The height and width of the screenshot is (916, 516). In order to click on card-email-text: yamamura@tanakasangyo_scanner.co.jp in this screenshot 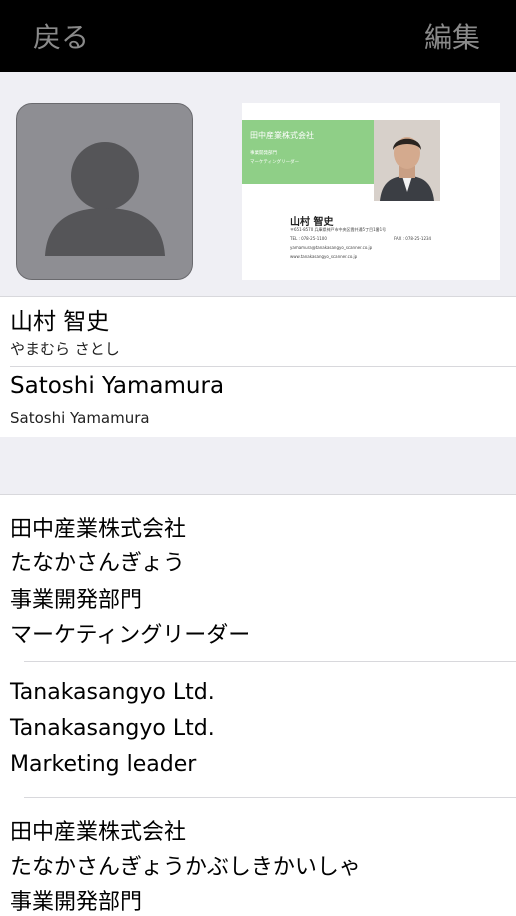, I will do `click(331, 247)`.